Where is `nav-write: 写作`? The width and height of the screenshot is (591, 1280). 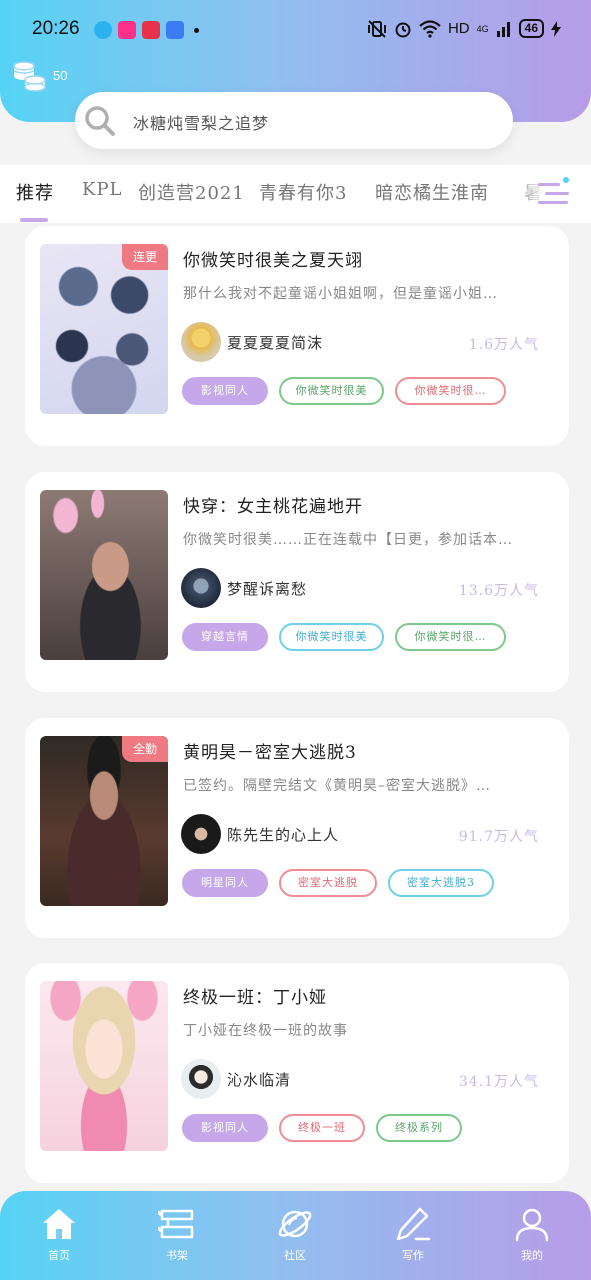
nav-write: 写作 is located at coordinates (413, 1234).